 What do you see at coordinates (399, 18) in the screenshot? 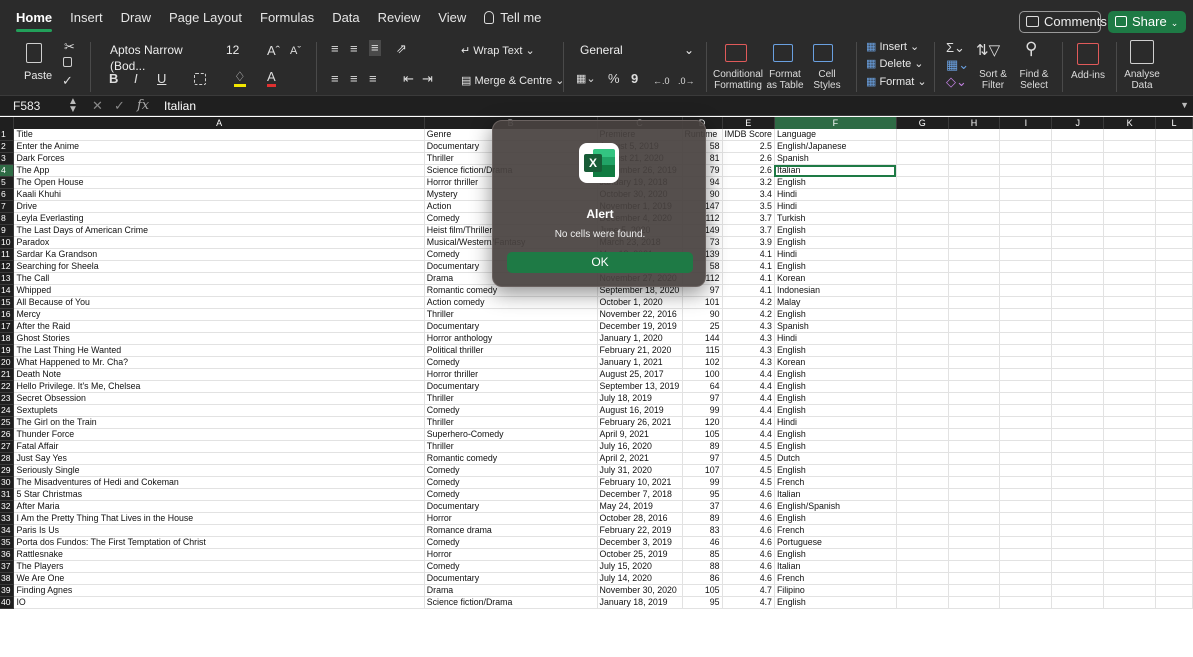
I see `tab-review: Review` at bounding box center [399, 18].